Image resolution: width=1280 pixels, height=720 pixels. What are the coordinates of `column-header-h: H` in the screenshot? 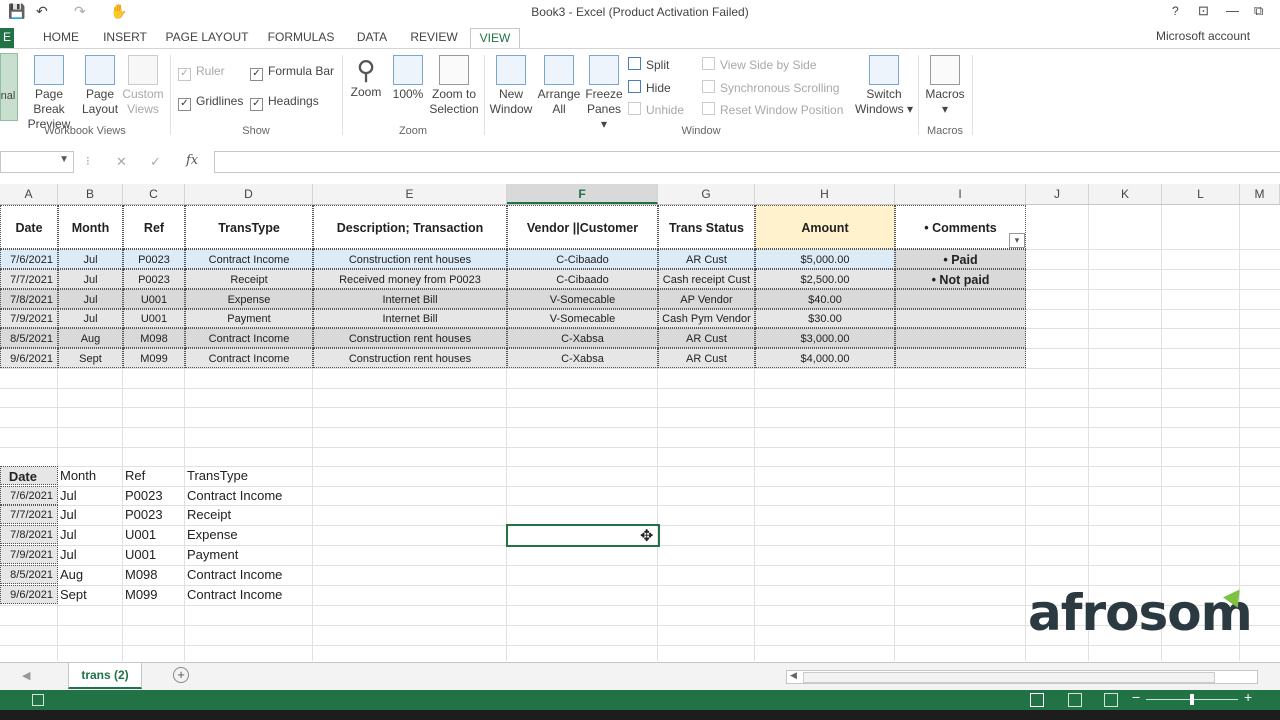 It's located at (825, 194).